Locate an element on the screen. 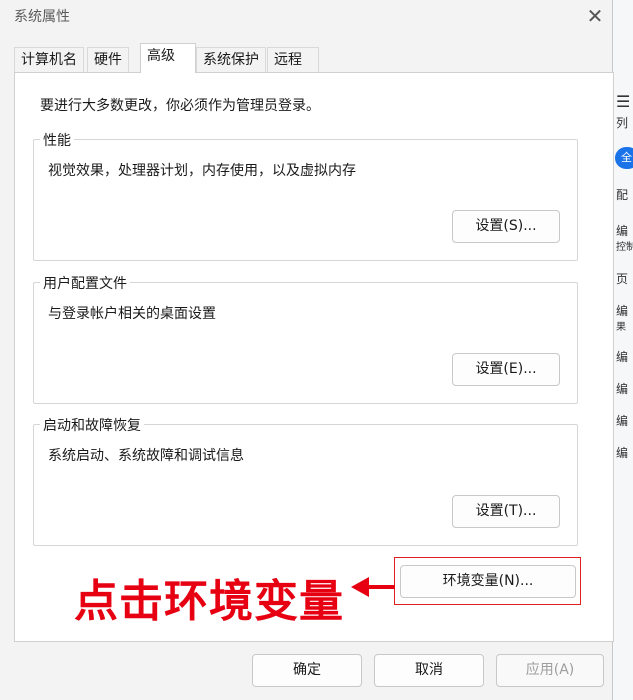  annotation-text: 点击环境变量 is located at coordinates (209, 601).